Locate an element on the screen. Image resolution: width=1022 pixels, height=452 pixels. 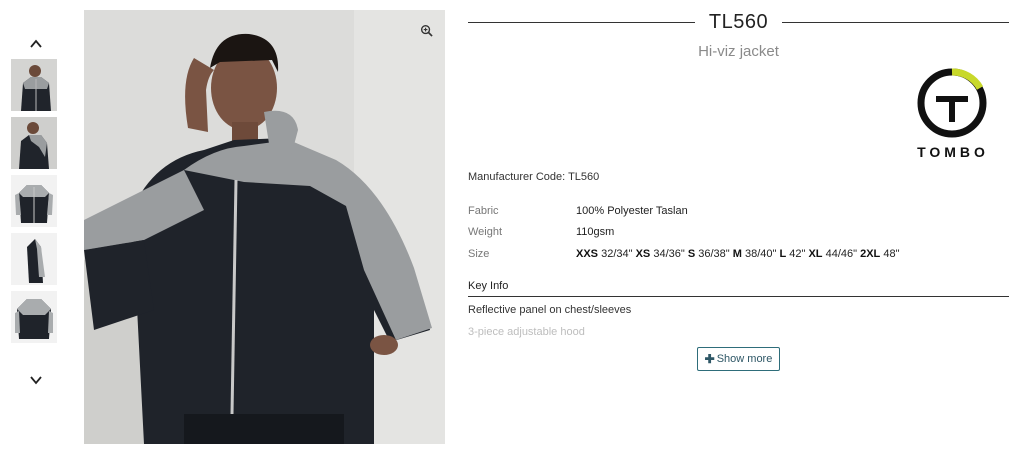
spec-value-weight: 110gsm is located at coordinates (595, 232).